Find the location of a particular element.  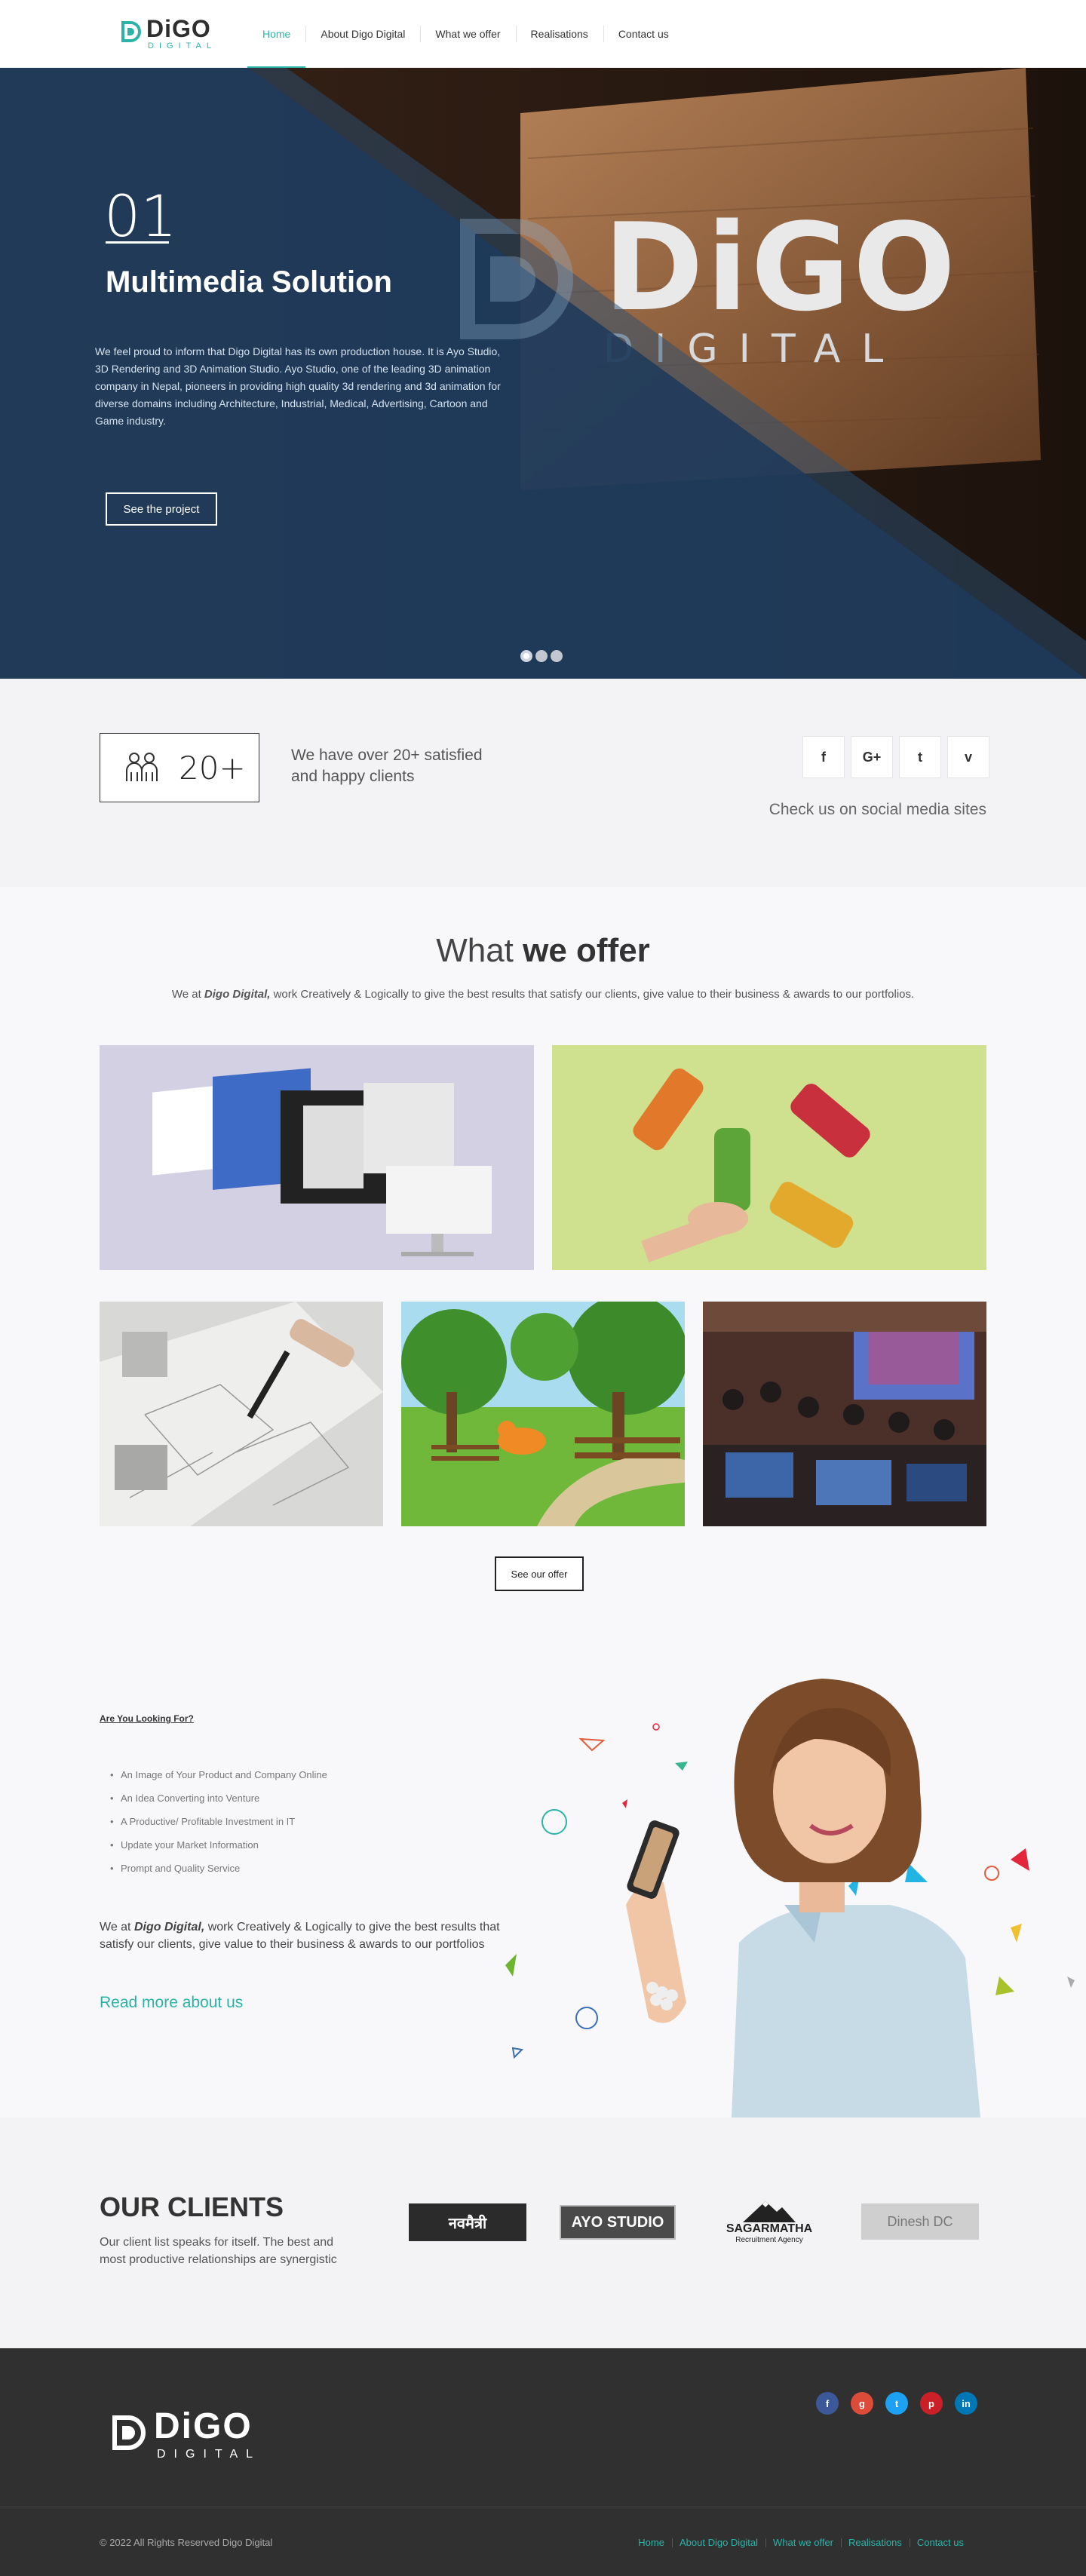

offer-tile-web-design is located at coordinates (317, 1157).